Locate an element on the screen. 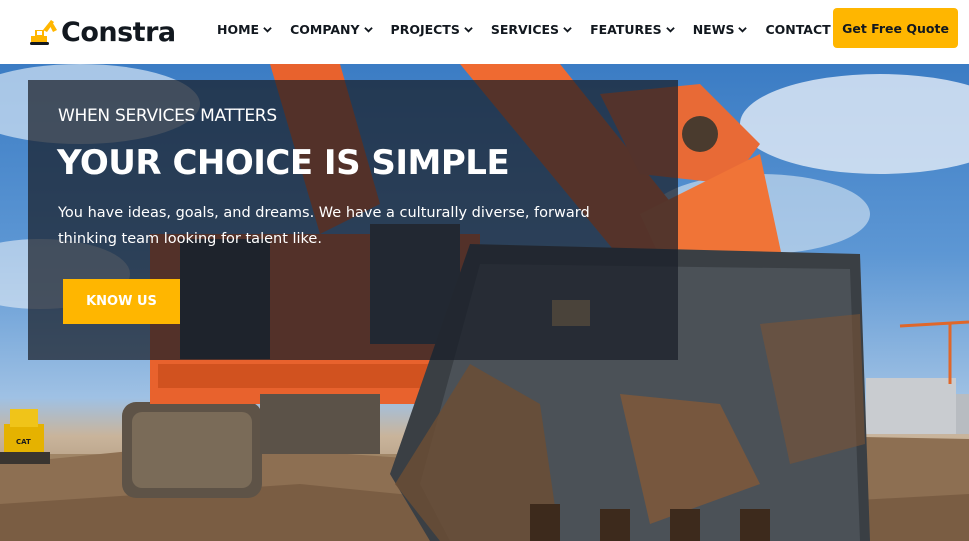 The image size is (969, 541). site-logo: Constra is located at coordinates (101, 32).